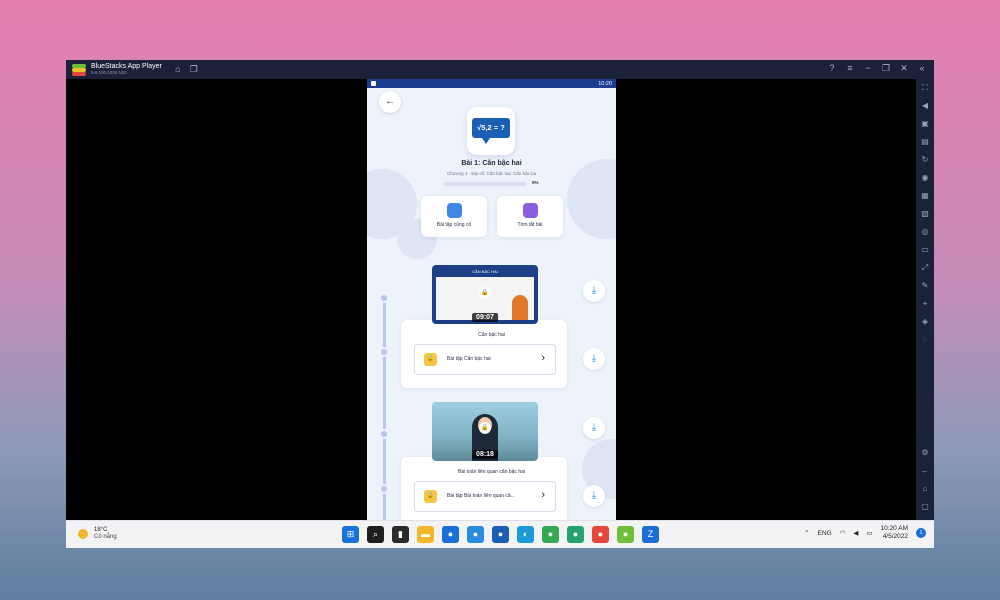 The height and width of the screenshot is (600, 1000). What do you see at coordinates (535, 182) in the screenshot?
I see `progress-label: 0%` at bounding box center [535, 182].